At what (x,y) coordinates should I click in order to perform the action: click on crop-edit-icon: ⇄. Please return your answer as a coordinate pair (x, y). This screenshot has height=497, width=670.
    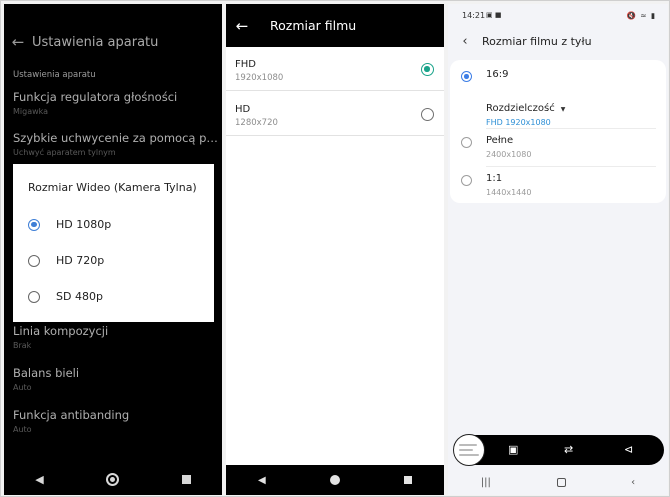
    Looking at the image, I should click on (568, 449).